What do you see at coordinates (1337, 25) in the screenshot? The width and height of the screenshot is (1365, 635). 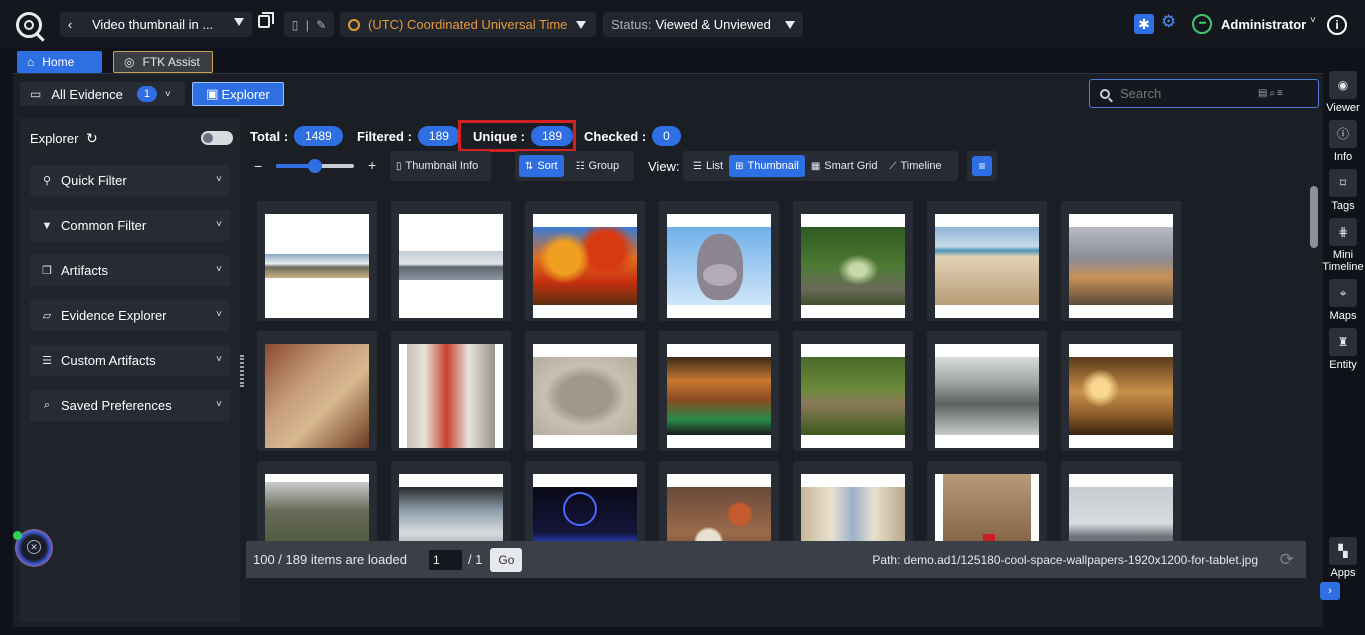 I see `info-icon: i` at bounding box center [1337, 25].